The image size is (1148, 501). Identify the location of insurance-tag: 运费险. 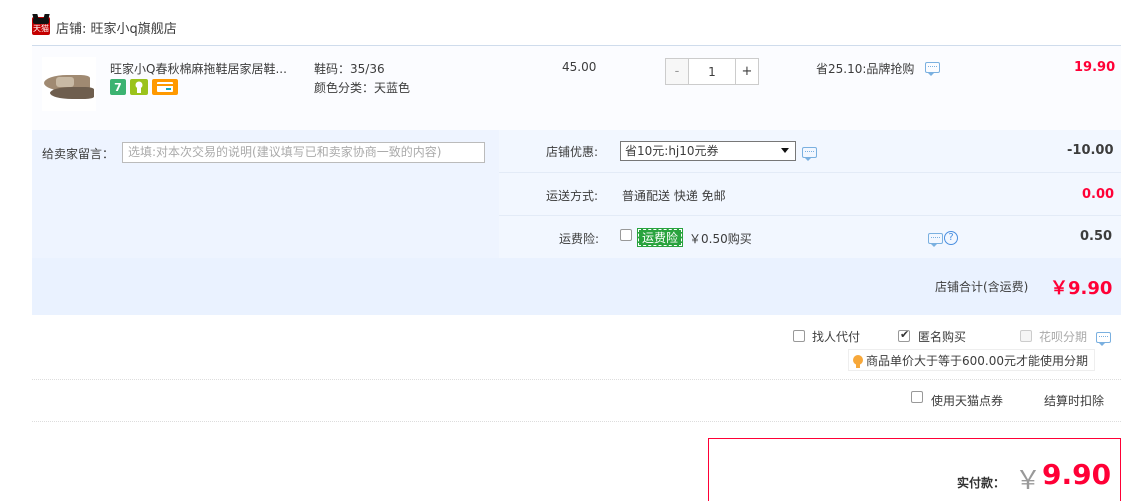
(660, 237).